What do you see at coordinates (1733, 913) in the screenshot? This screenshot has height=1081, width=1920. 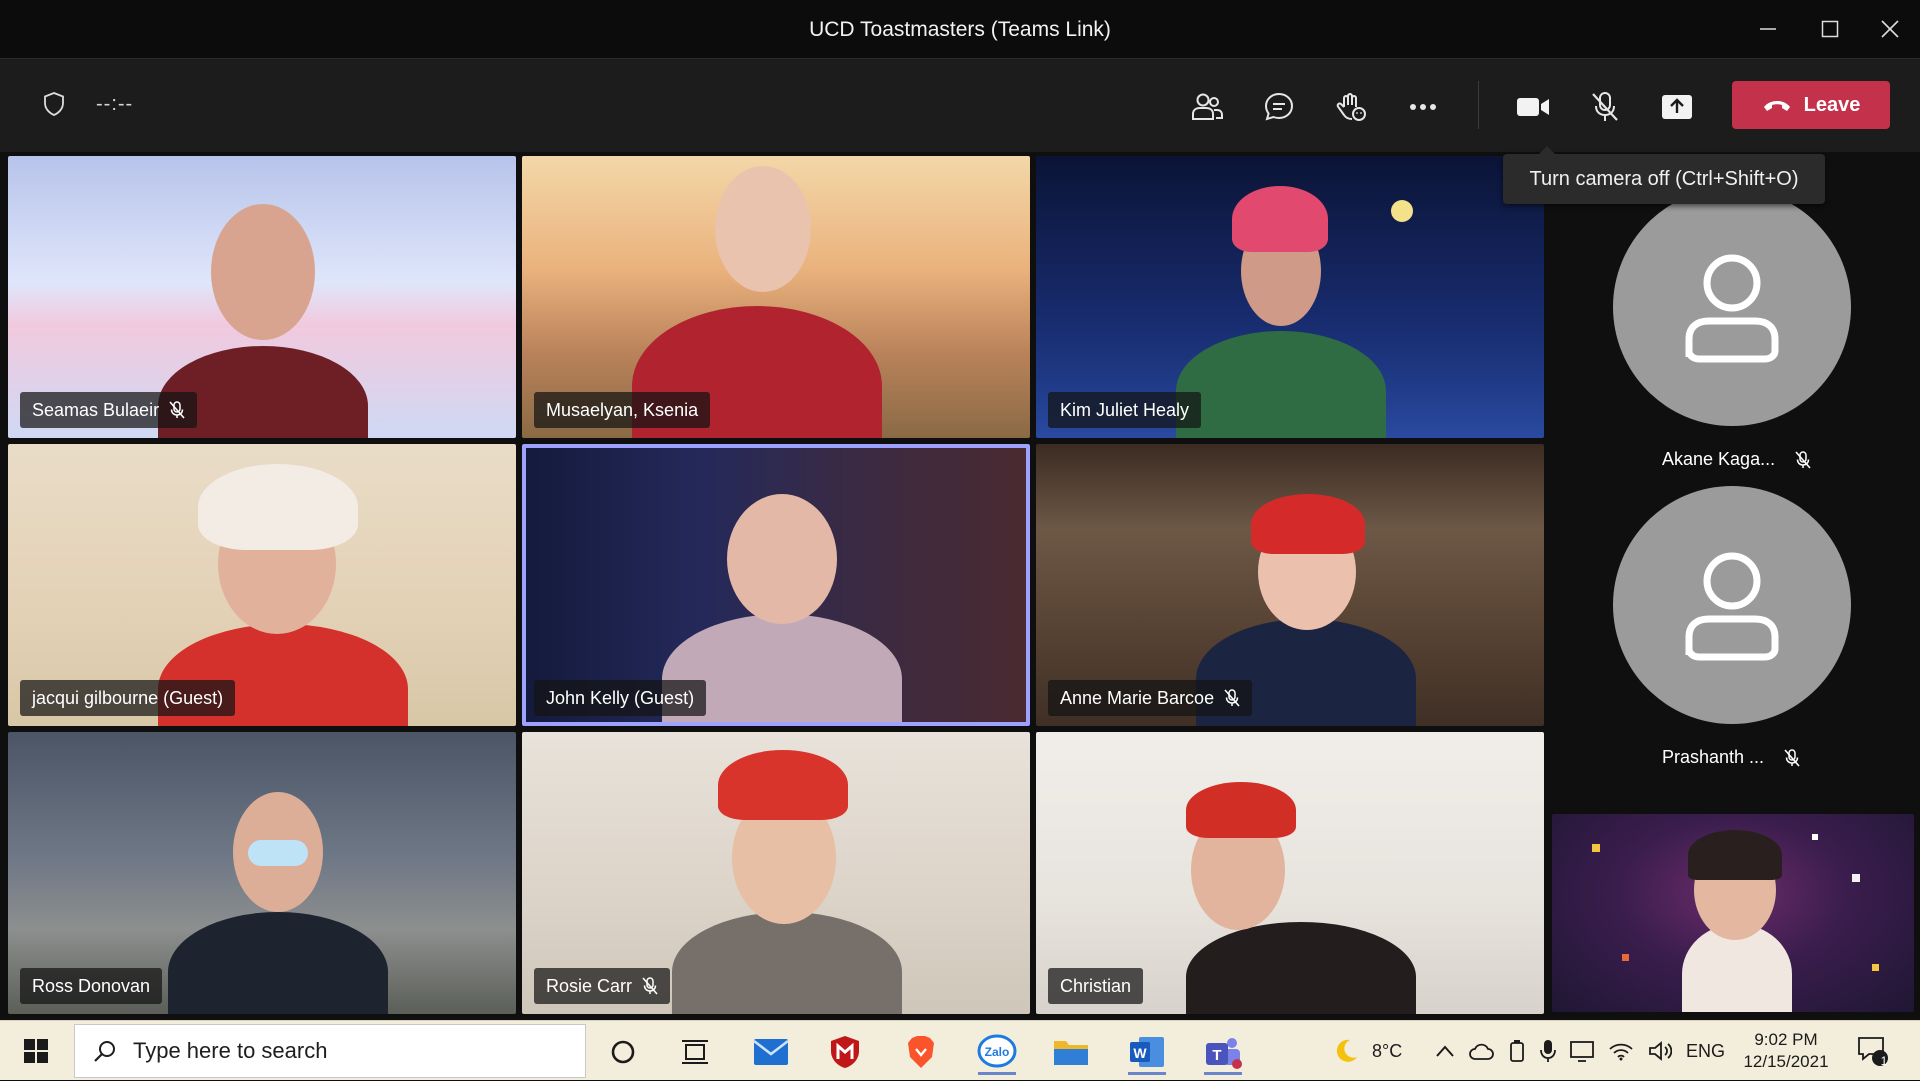 I see `self-view-video` at bounding box center [1733, 913].